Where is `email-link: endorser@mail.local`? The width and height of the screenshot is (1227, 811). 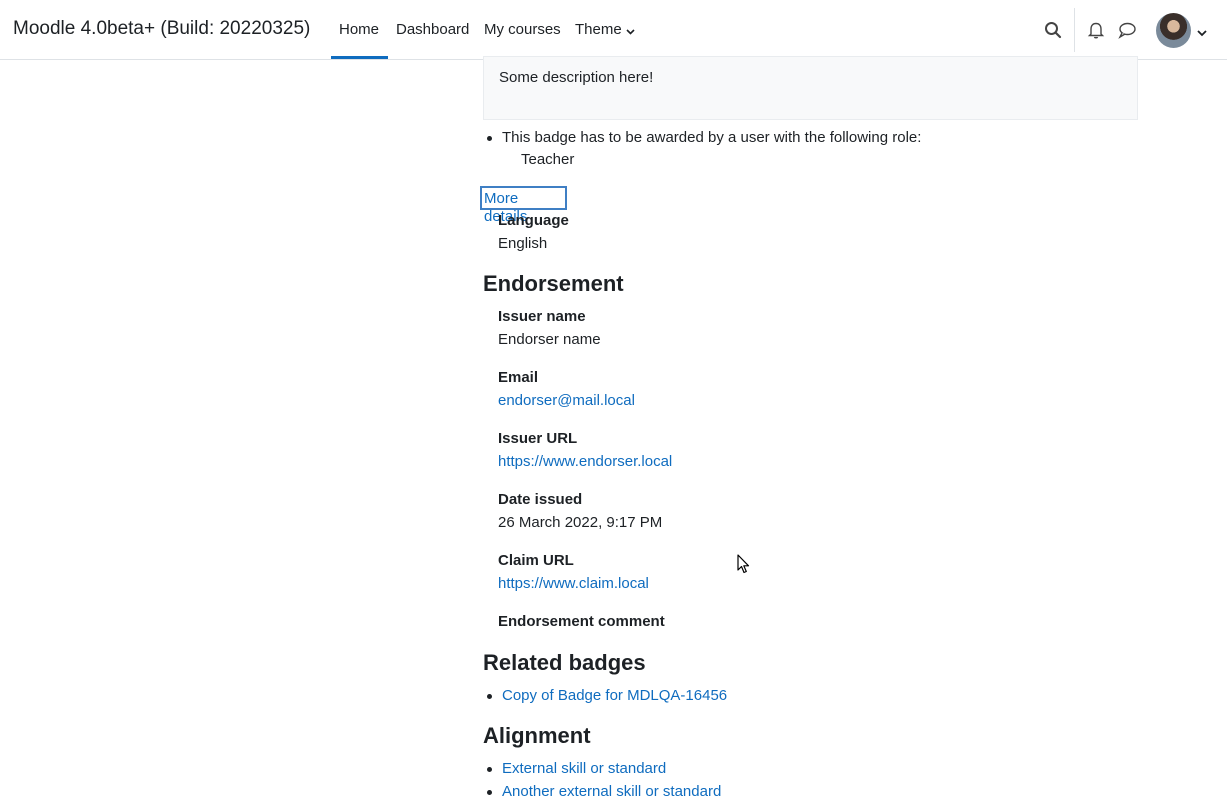
email-link: endorser@mail.local is located at coordinates (566, 400).